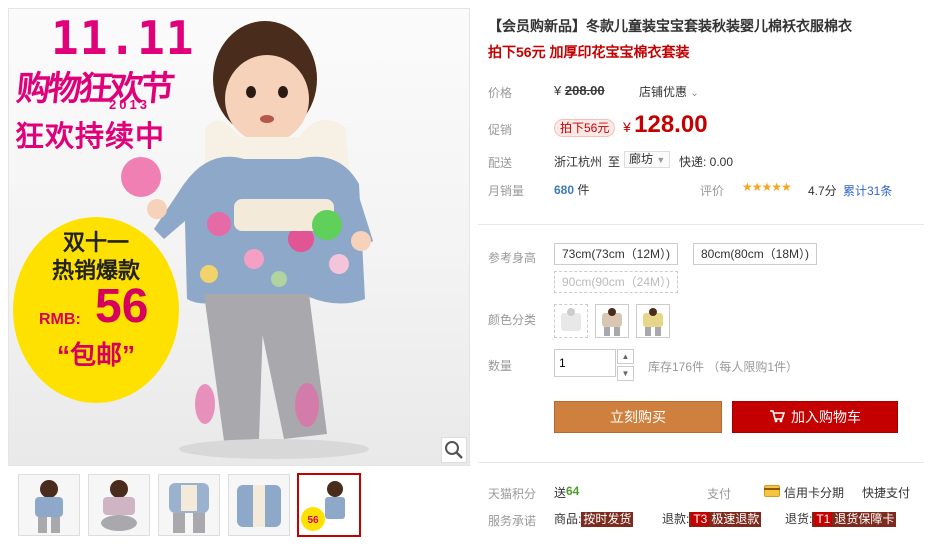 The height and width of the screenshot is (548, 929). I want to click on size-label: 参考身高, so click(512, 258).